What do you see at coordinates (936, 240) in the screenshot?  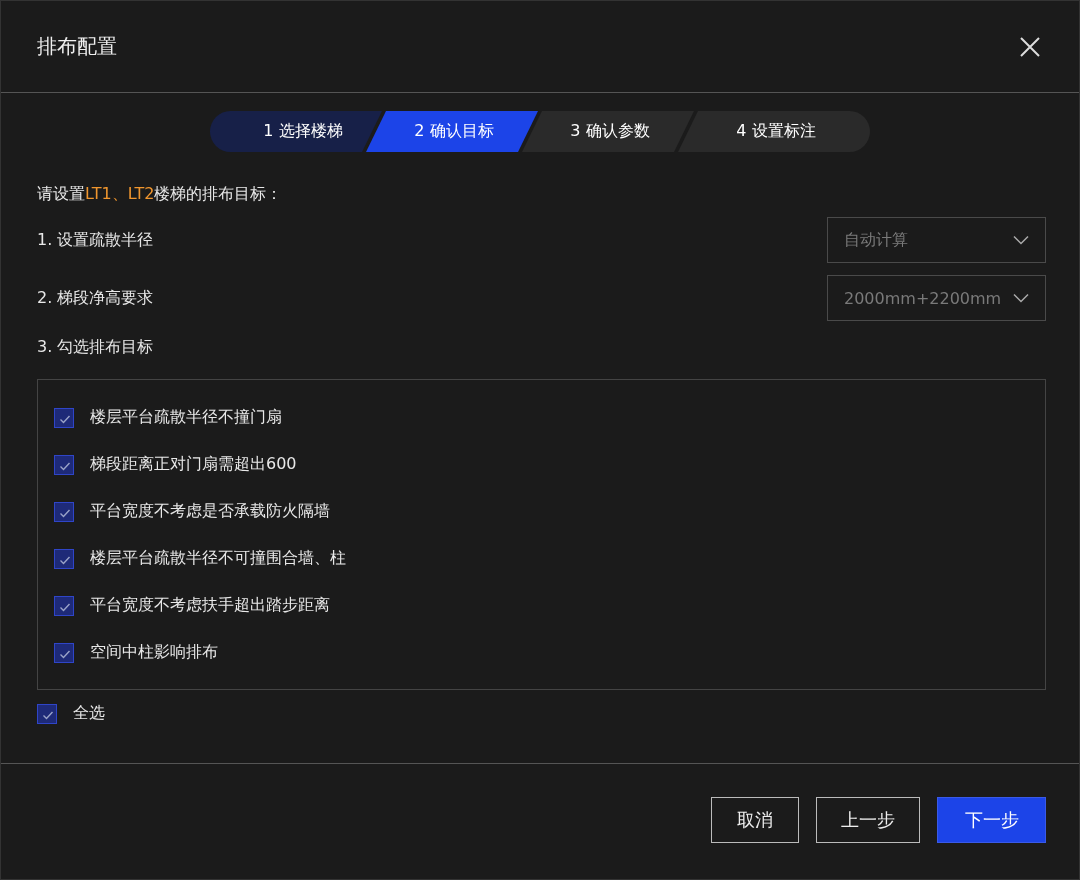 I see `dropdown: 自动计算` at bounding box center [936, 240].